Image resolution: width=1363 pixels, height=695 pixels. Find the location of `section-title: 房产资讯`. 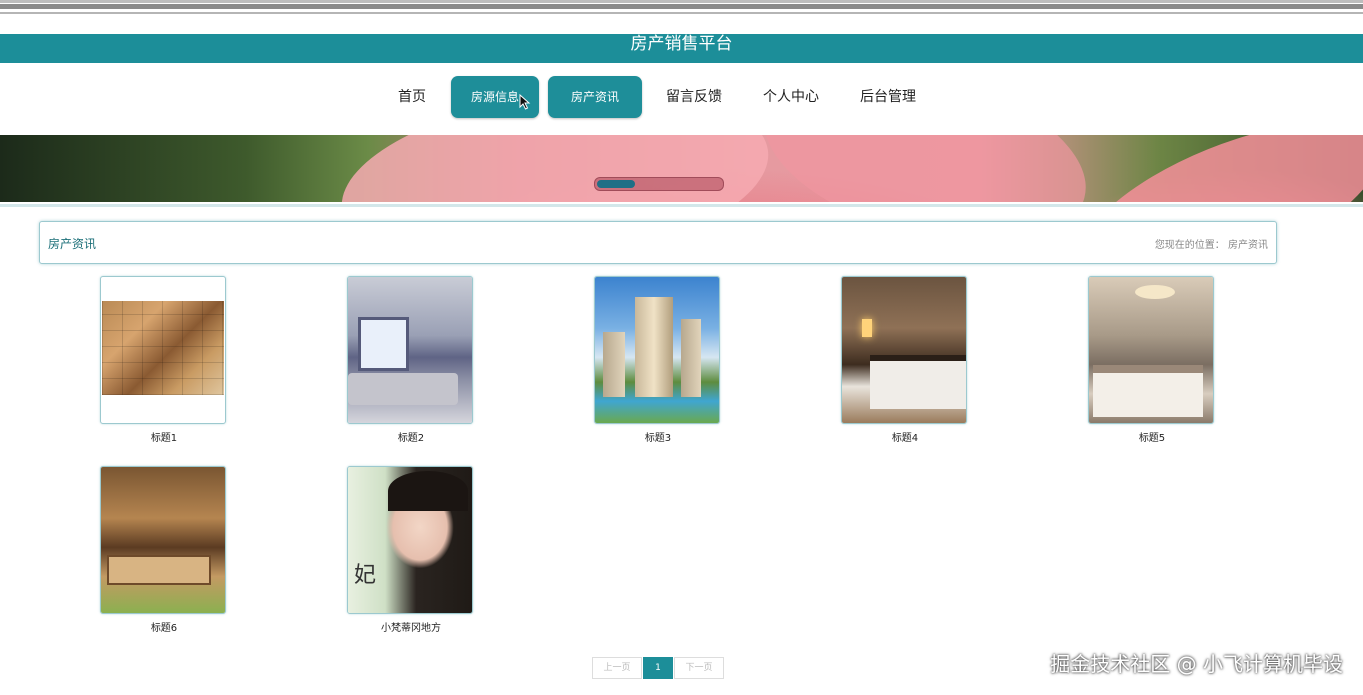

section-title: 房产资讯 is located at coordinates (72, 244).